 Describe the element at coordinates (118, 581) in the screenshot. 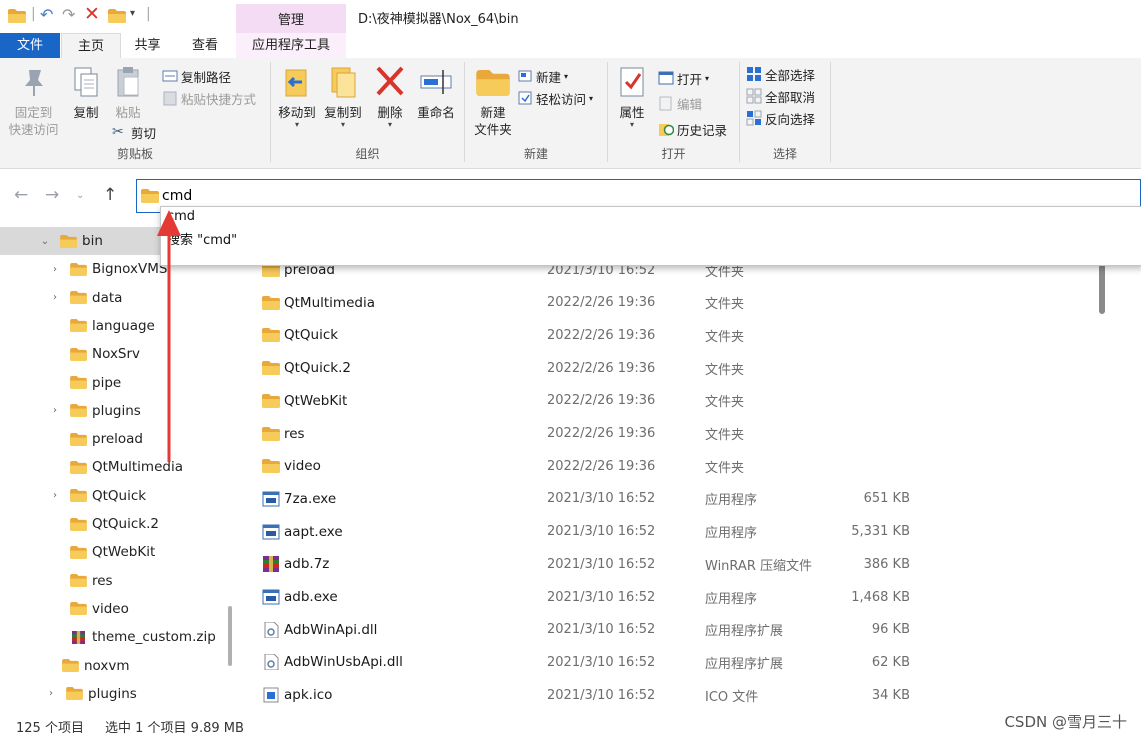

I see `tree-item: res` at that location.